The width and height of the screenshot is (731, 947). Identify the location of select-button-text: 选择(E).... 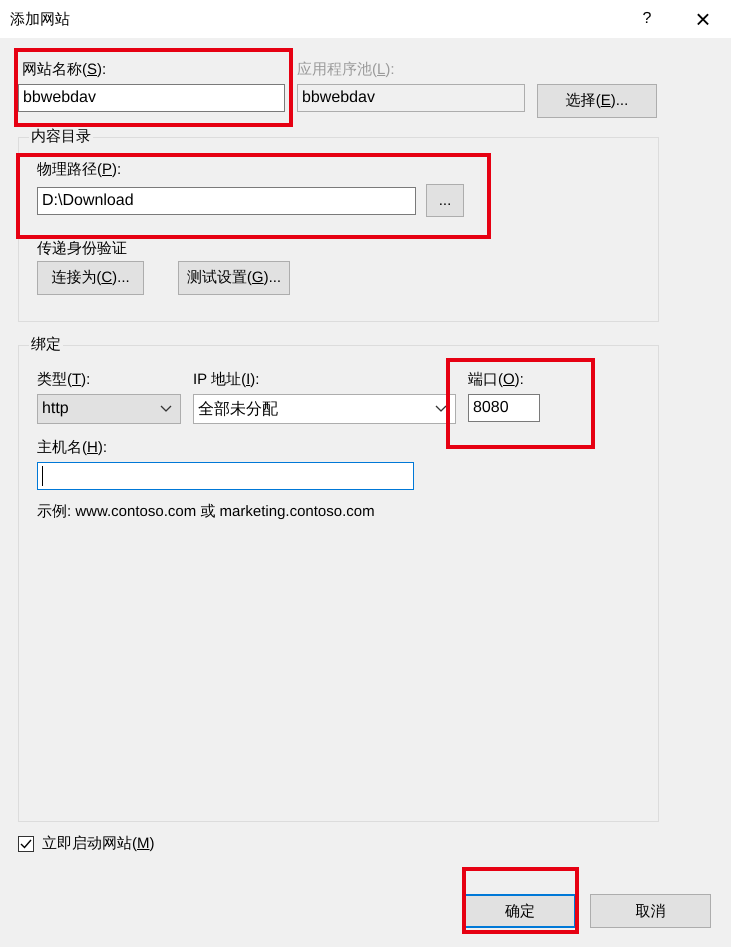
(597, 100).